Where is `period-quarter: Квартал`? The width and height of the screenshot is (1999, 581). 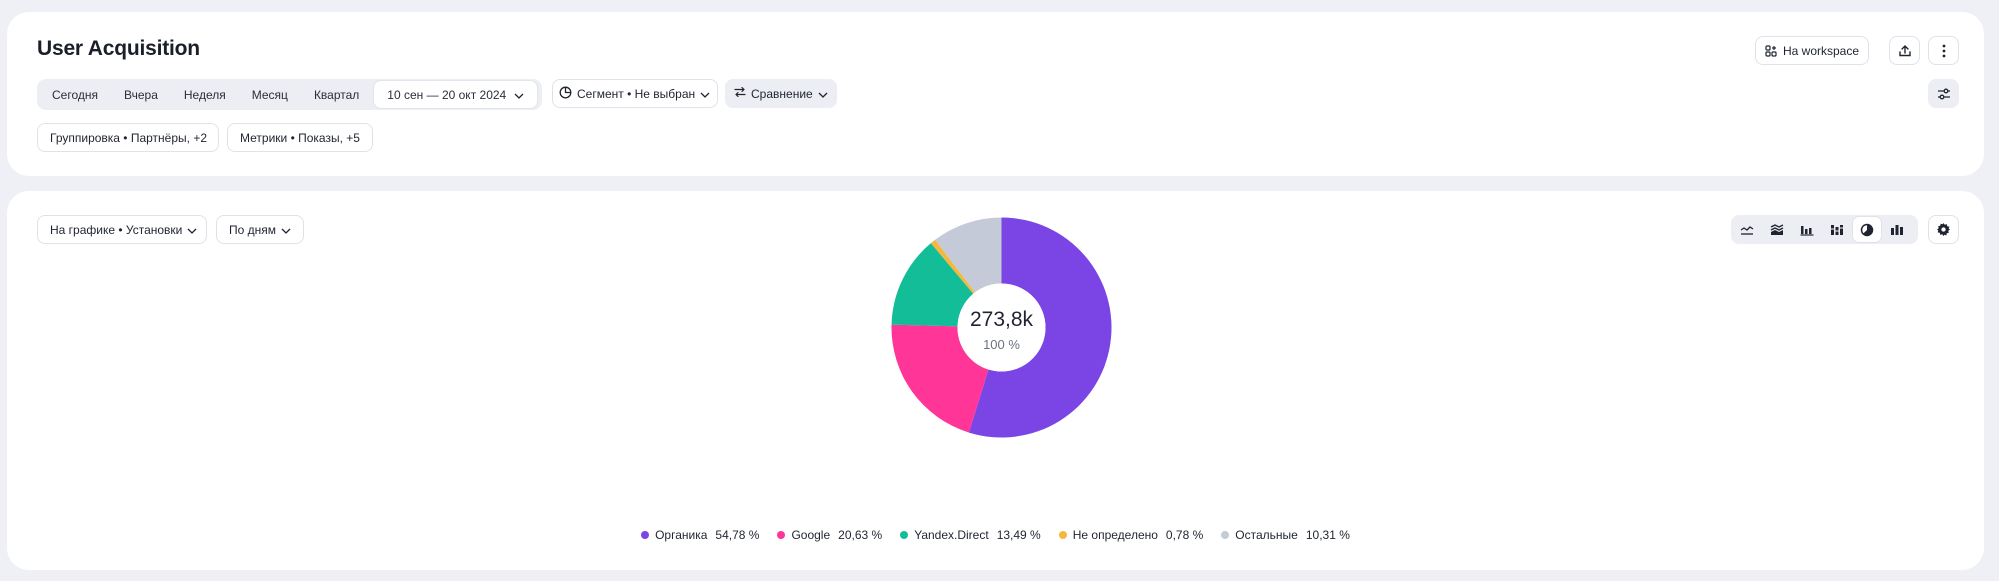
period-quarter: Квартал is located at coordinates (336, 94).